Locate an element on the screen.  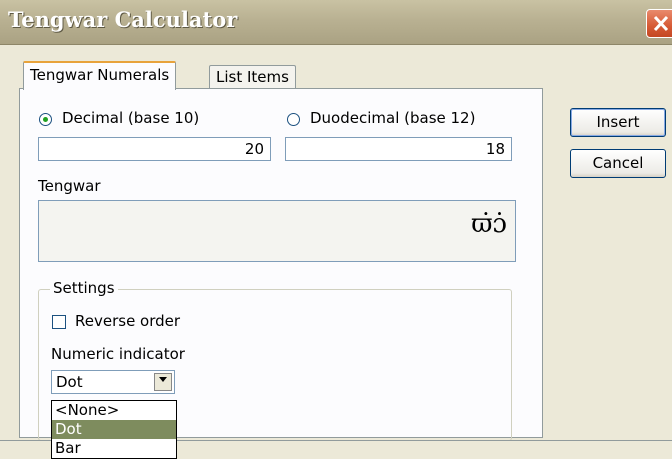
tab-label: Tengwar Numerals is located at coordinates (100, 75).